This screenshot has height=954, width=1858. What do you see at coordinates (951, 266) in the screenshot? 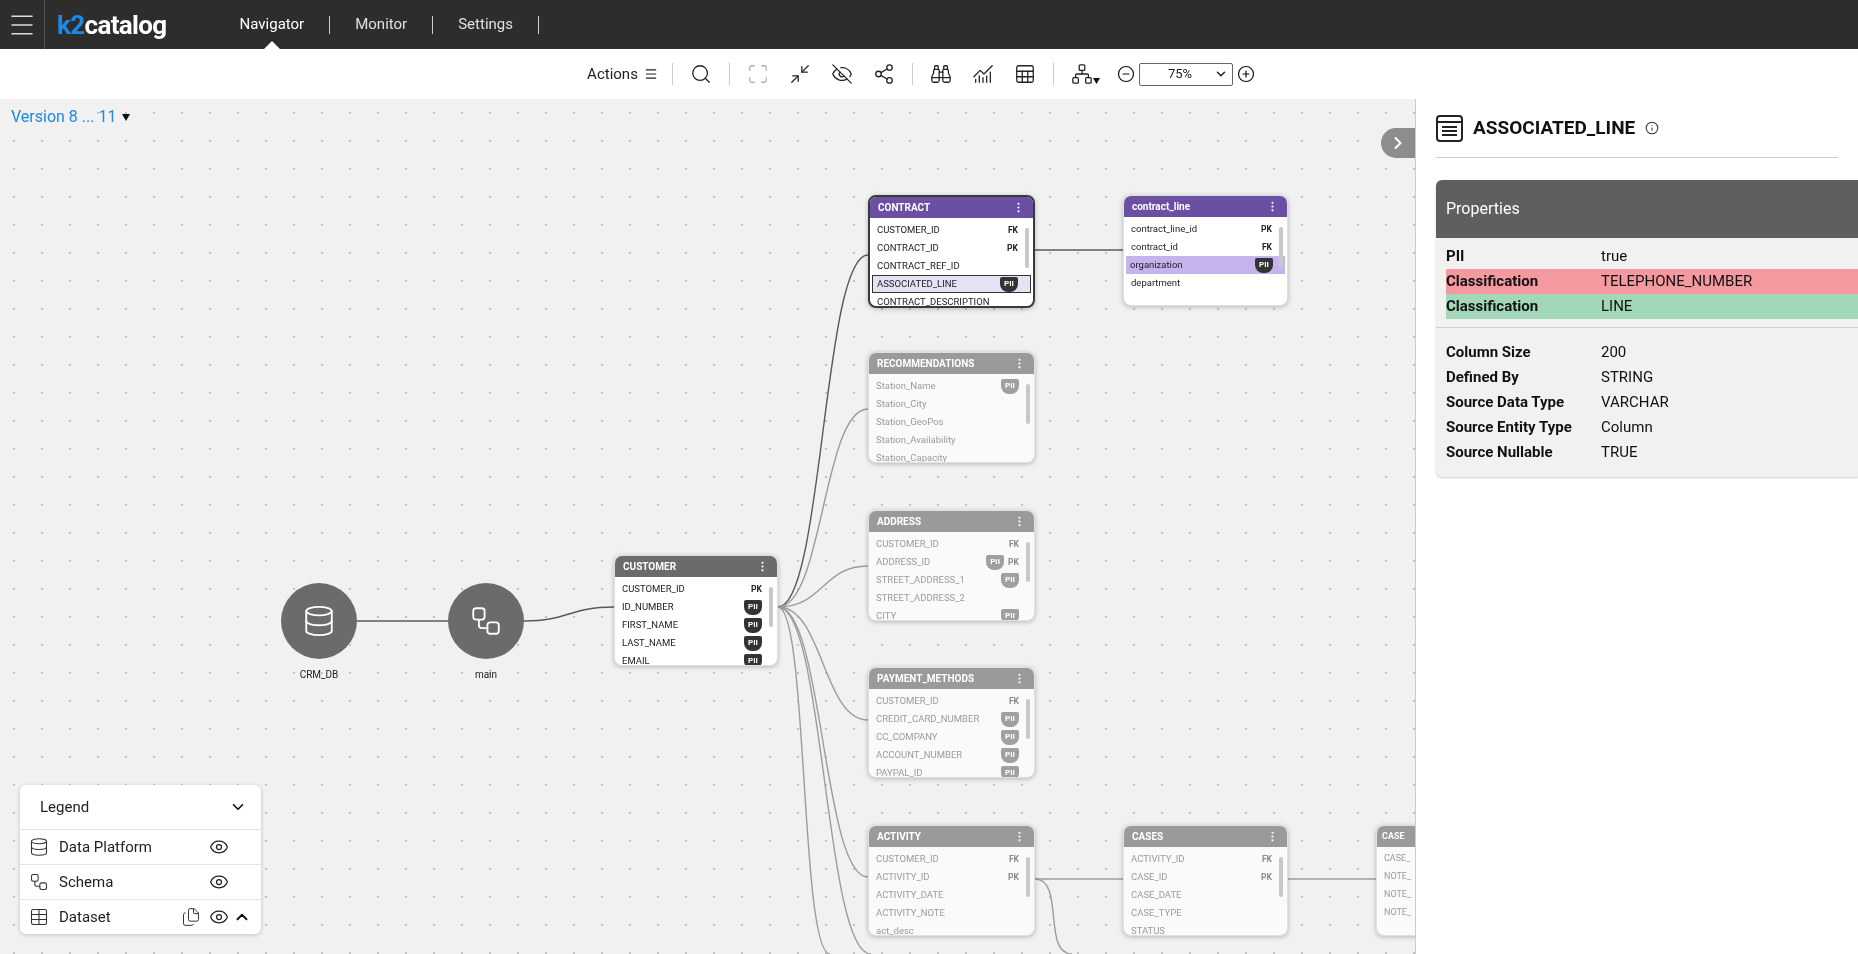
I see `column-row: CONTRACT_REF_ID` at bounding box center [951, 266].